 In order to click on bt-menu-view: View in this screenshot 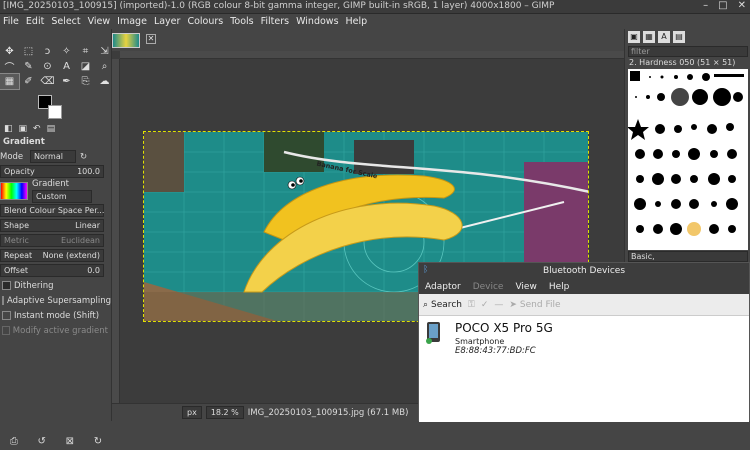, I will do `click(525, 287)`.